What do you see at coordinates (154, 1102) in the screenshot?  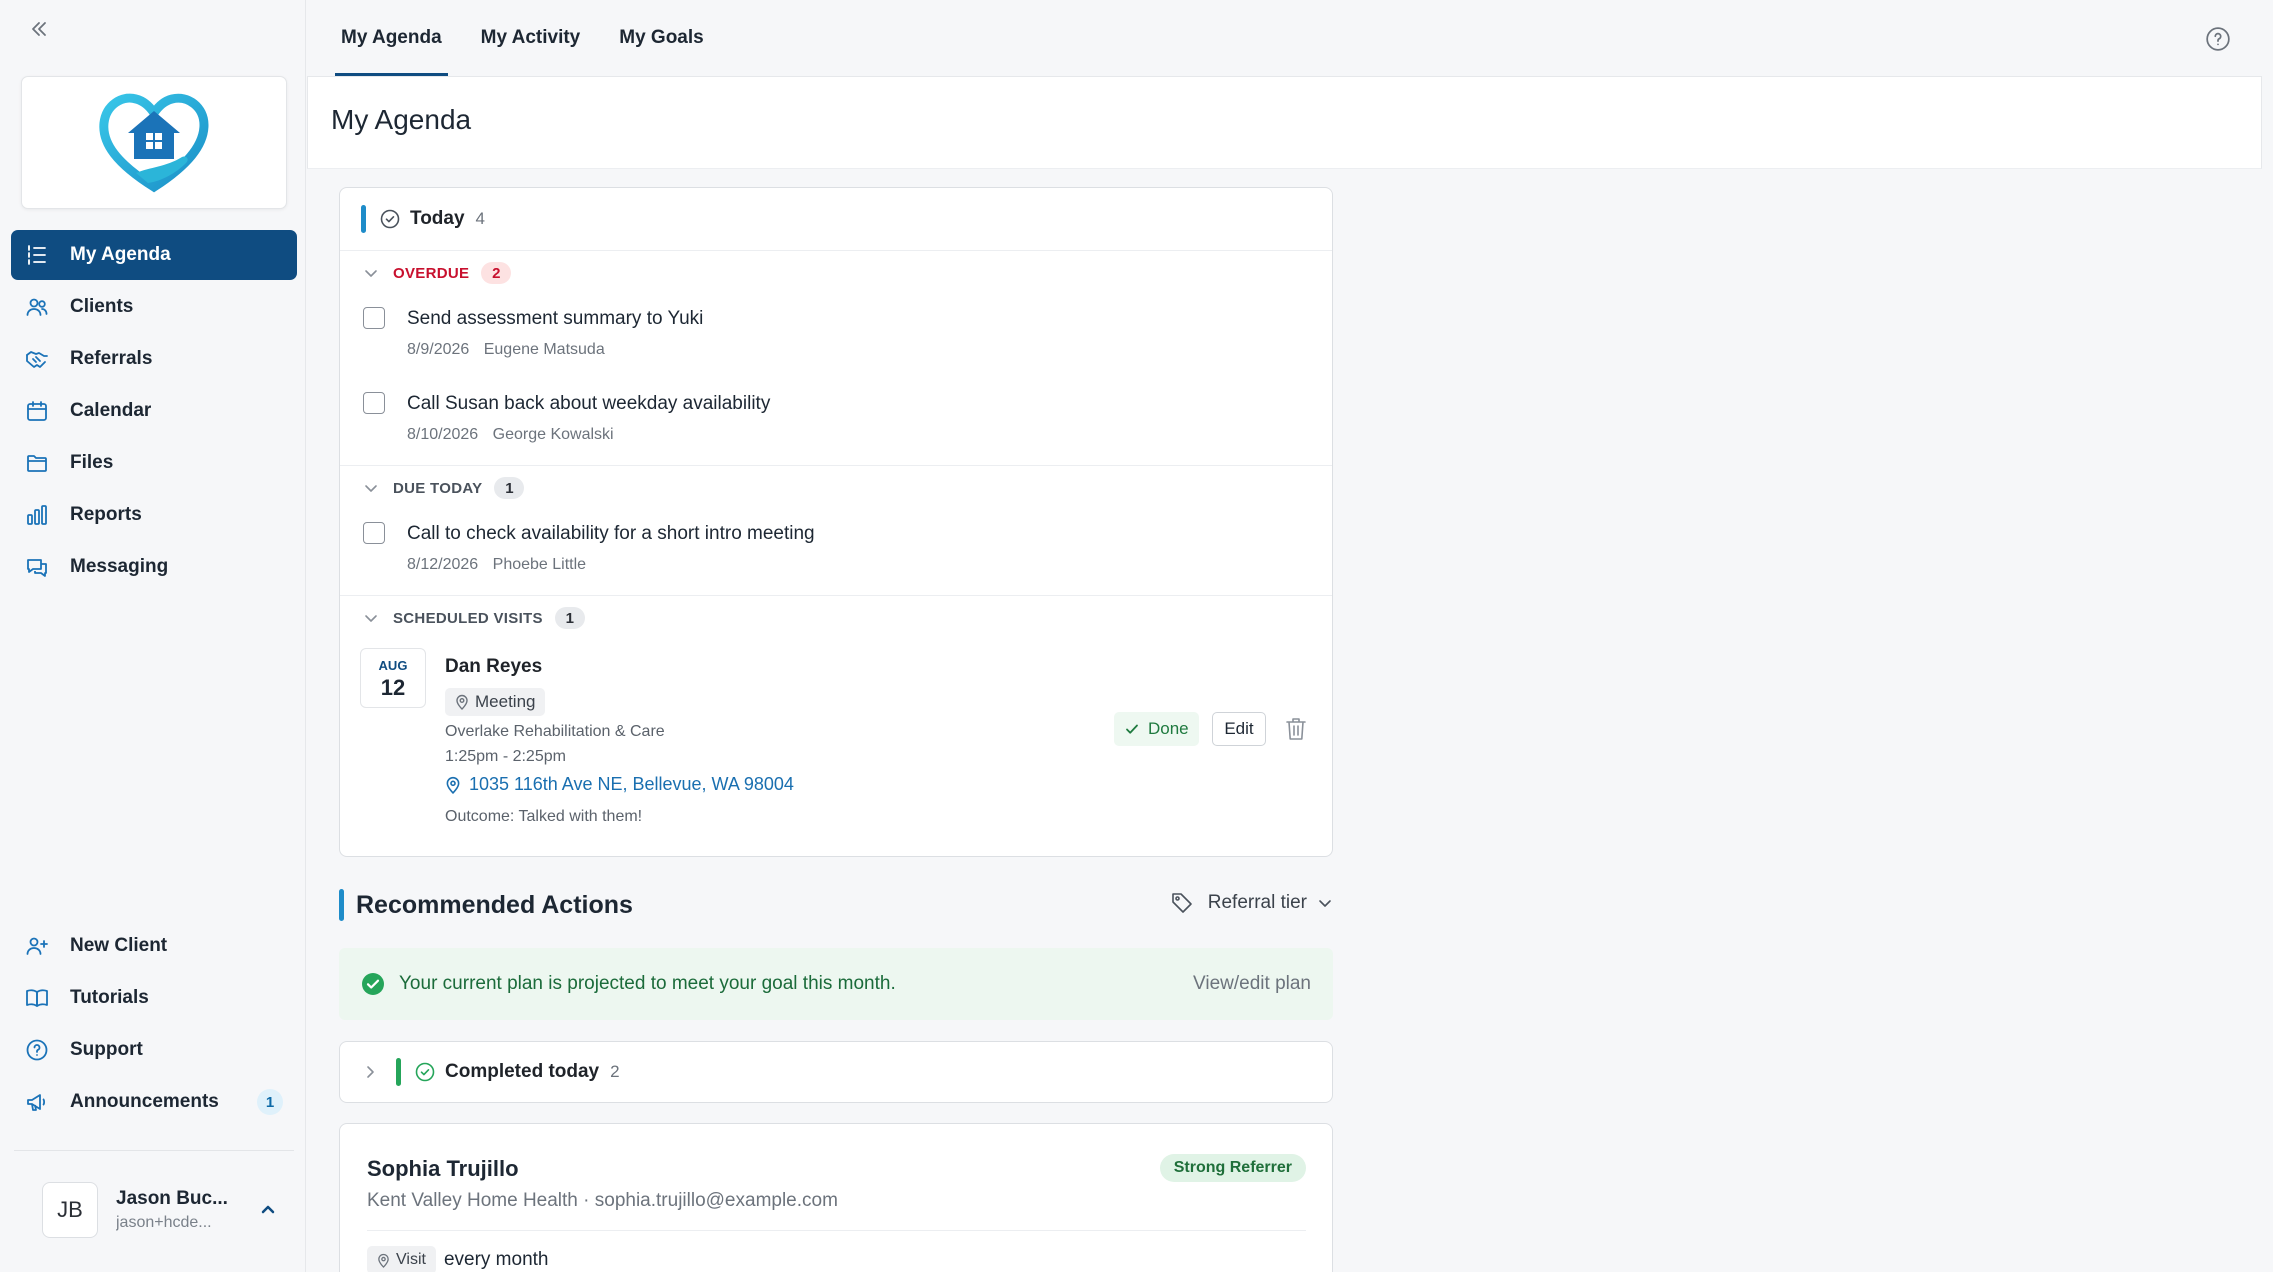 I see `nav-item-announcements: Announcements 1` at bounding box center [154, 1102].